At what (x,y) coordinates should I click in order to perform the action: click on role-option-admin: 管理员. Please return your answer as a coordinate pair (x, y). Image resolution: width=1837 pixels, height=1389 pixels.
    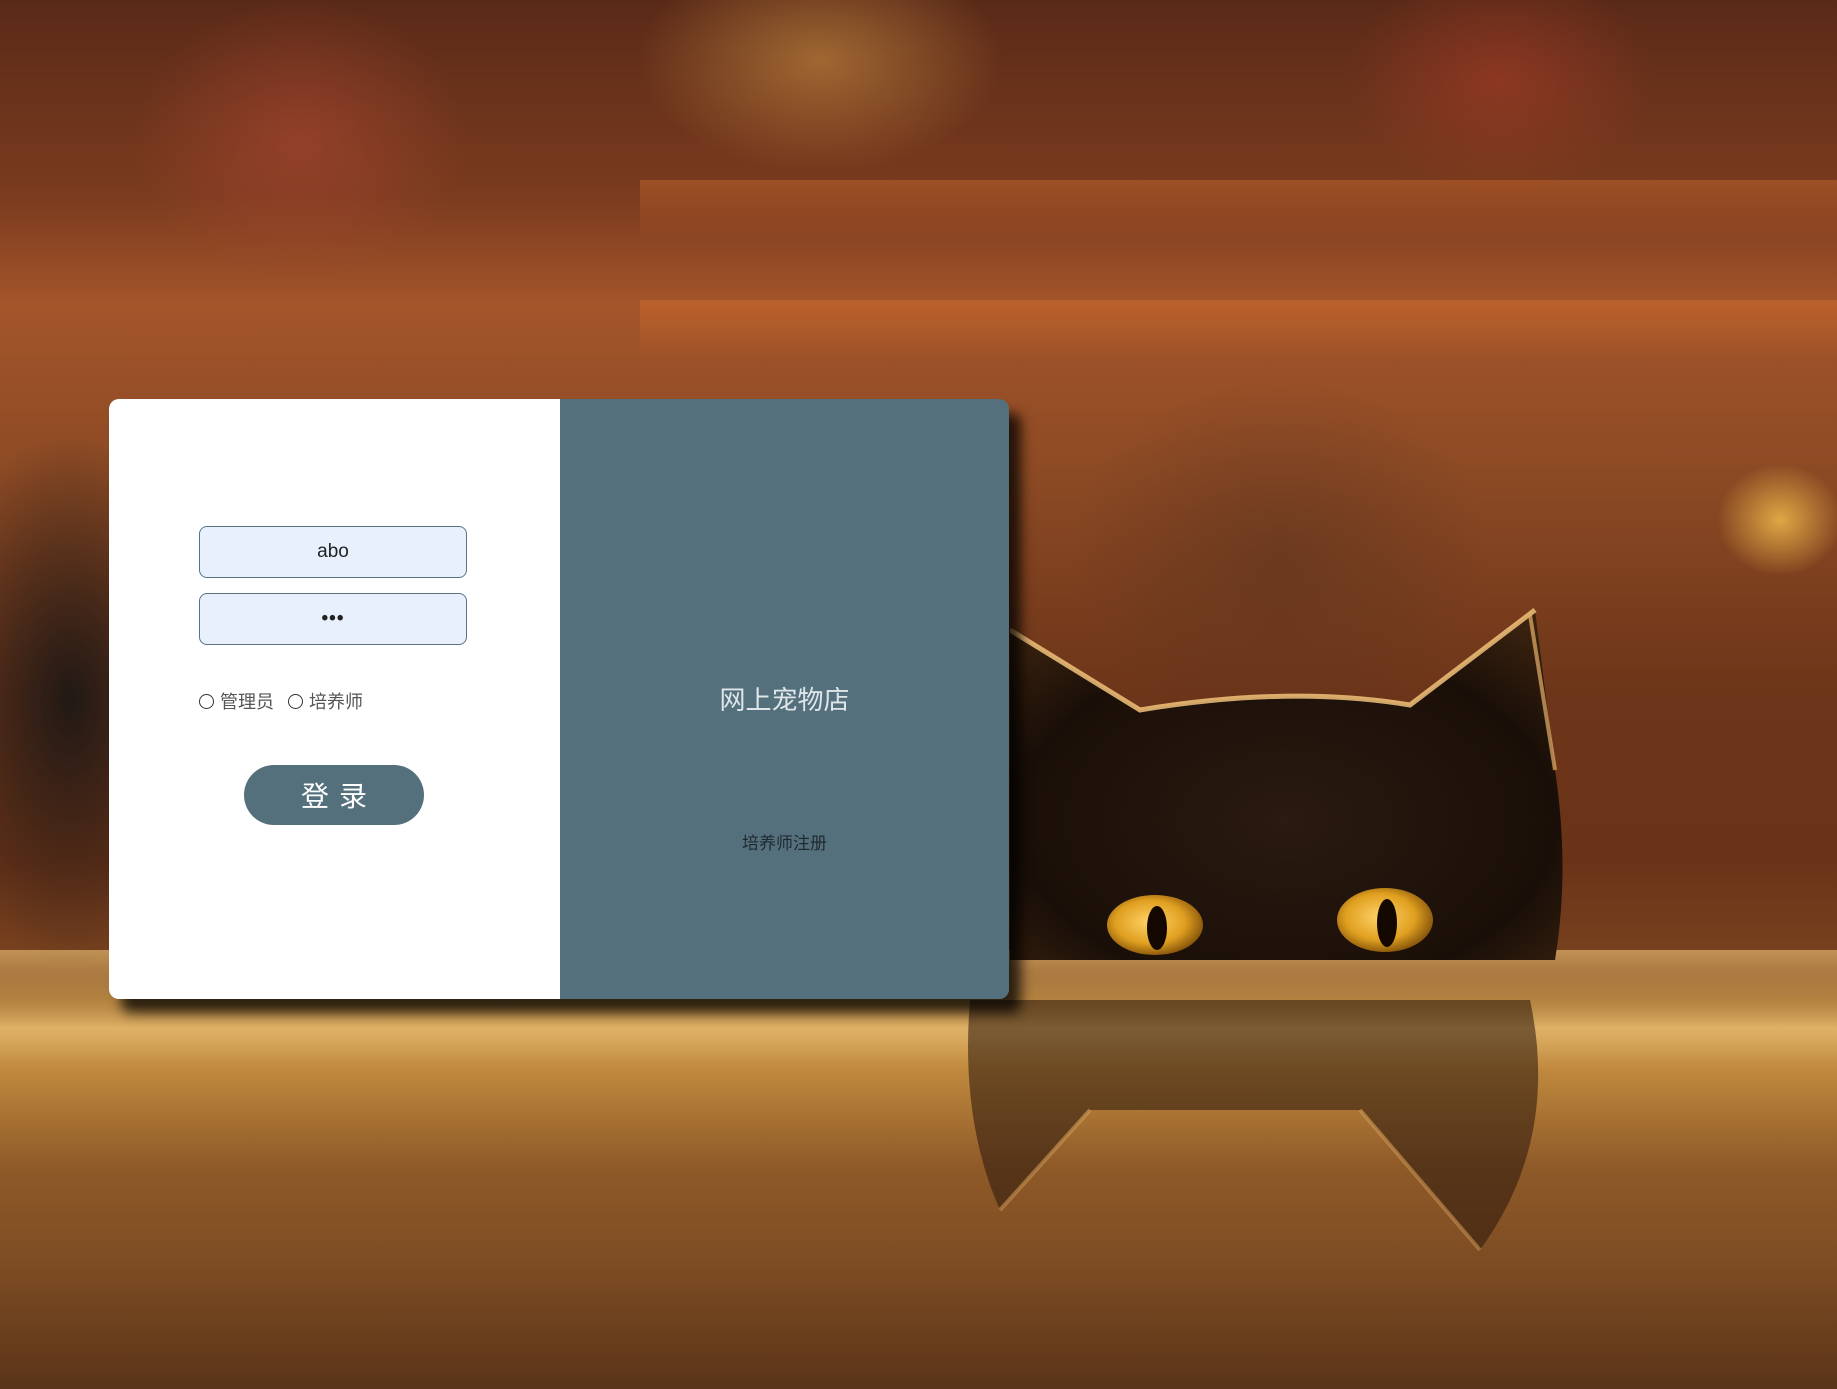
    Looking at the image, I should click on (236, 701).